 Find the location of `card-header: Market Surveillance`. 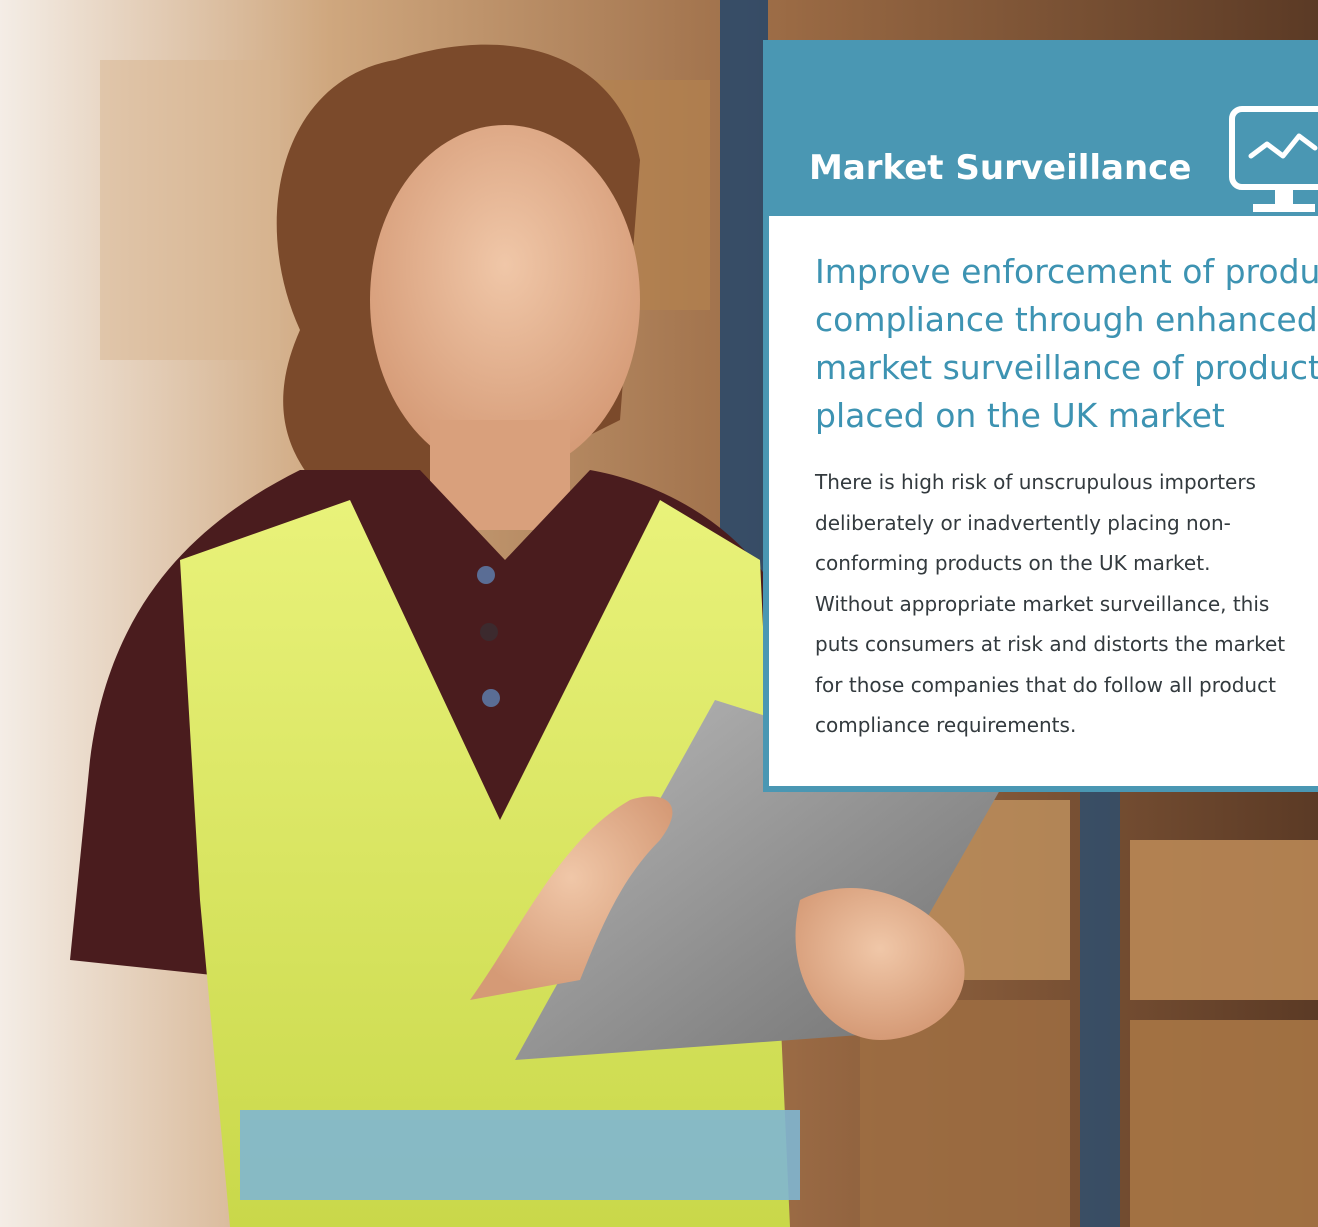

card-header: Market Surveillance is located at coordinates (1043, 128).